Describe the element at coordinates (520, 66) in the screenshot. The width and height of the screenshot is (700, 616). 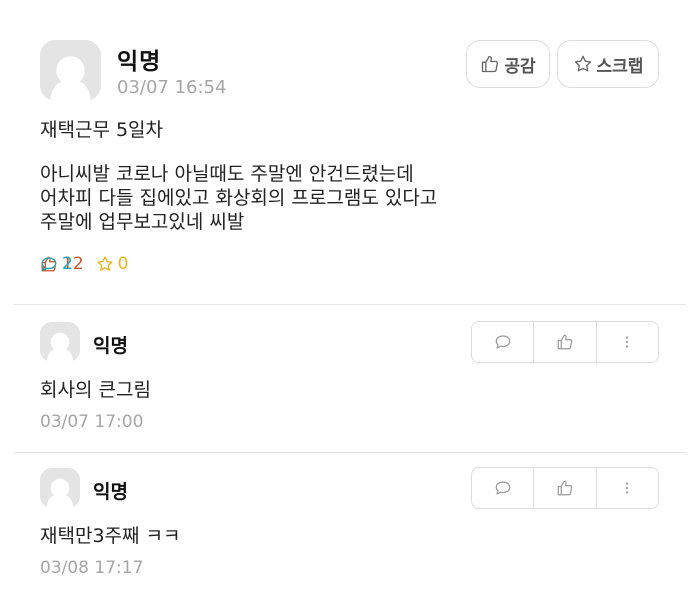
I see `like-button-label: 공감` at that location.